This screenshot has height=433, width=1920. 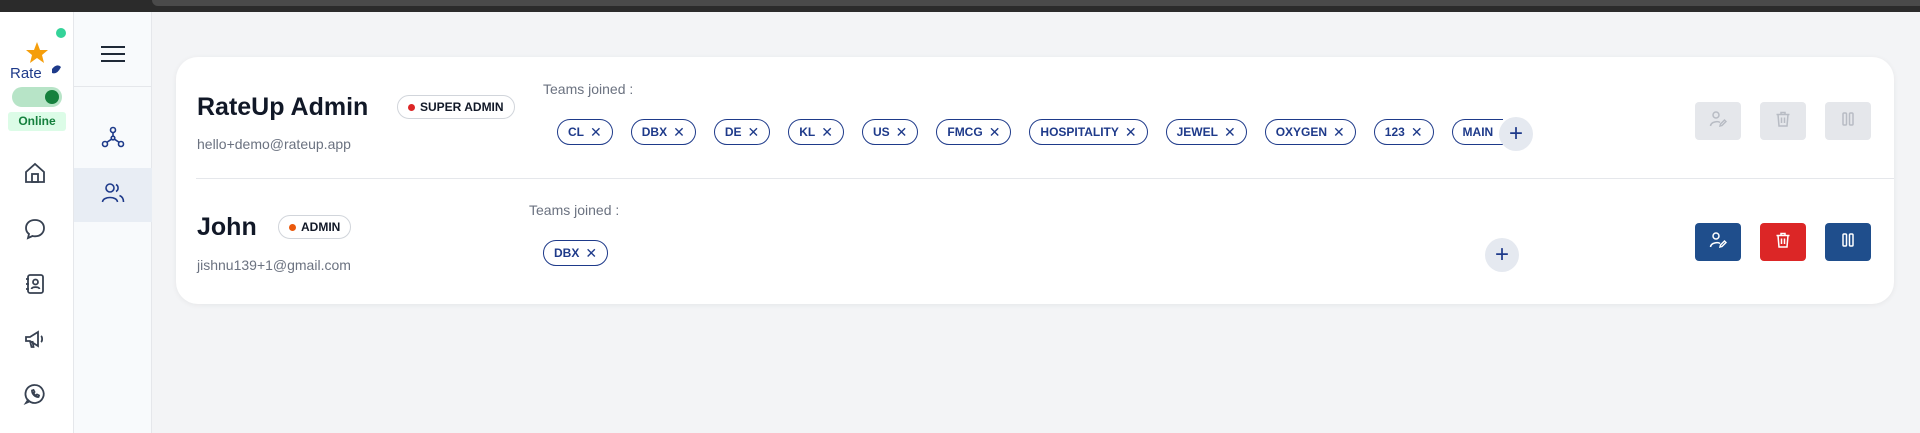 What do you see at coordinates (965, 132) in the screenshot?
I see `team-chip-label: FMCG` at bounding box center [965, 132].